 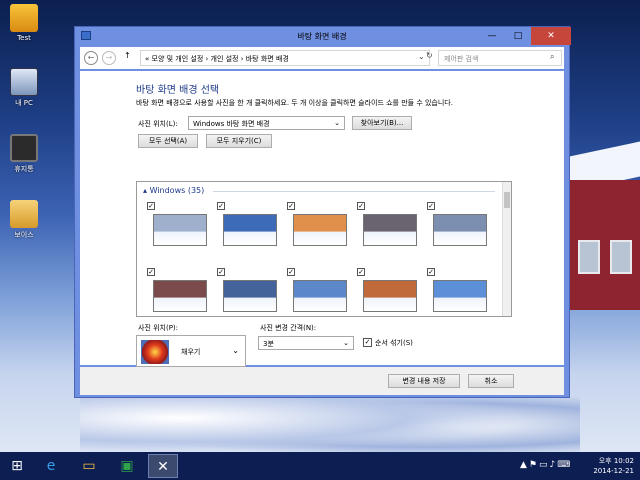 I want to click on vertical-scrollbar, so click(x=506, y=249).